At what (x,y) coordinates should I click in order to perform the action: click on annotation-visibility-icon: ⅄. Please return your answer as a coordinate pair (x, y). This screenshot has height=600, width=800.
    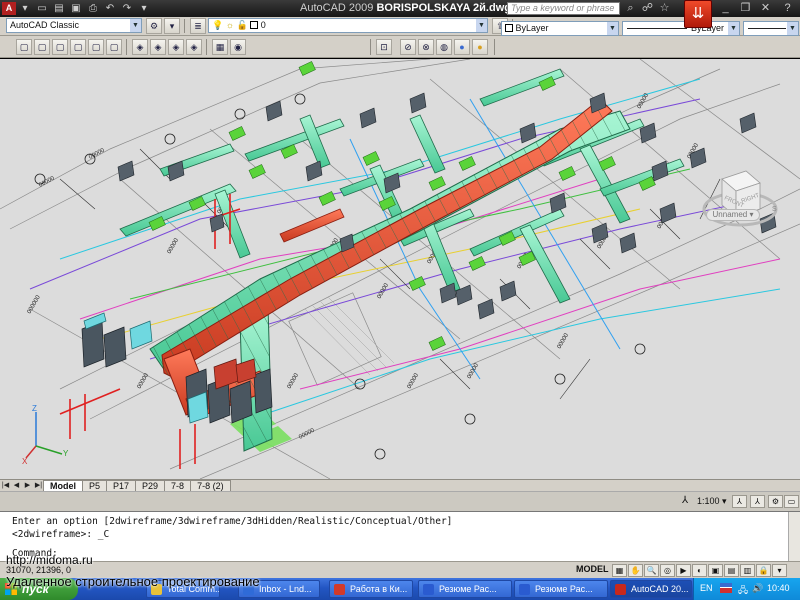
    Looking at the image, I should click on (739, 501).